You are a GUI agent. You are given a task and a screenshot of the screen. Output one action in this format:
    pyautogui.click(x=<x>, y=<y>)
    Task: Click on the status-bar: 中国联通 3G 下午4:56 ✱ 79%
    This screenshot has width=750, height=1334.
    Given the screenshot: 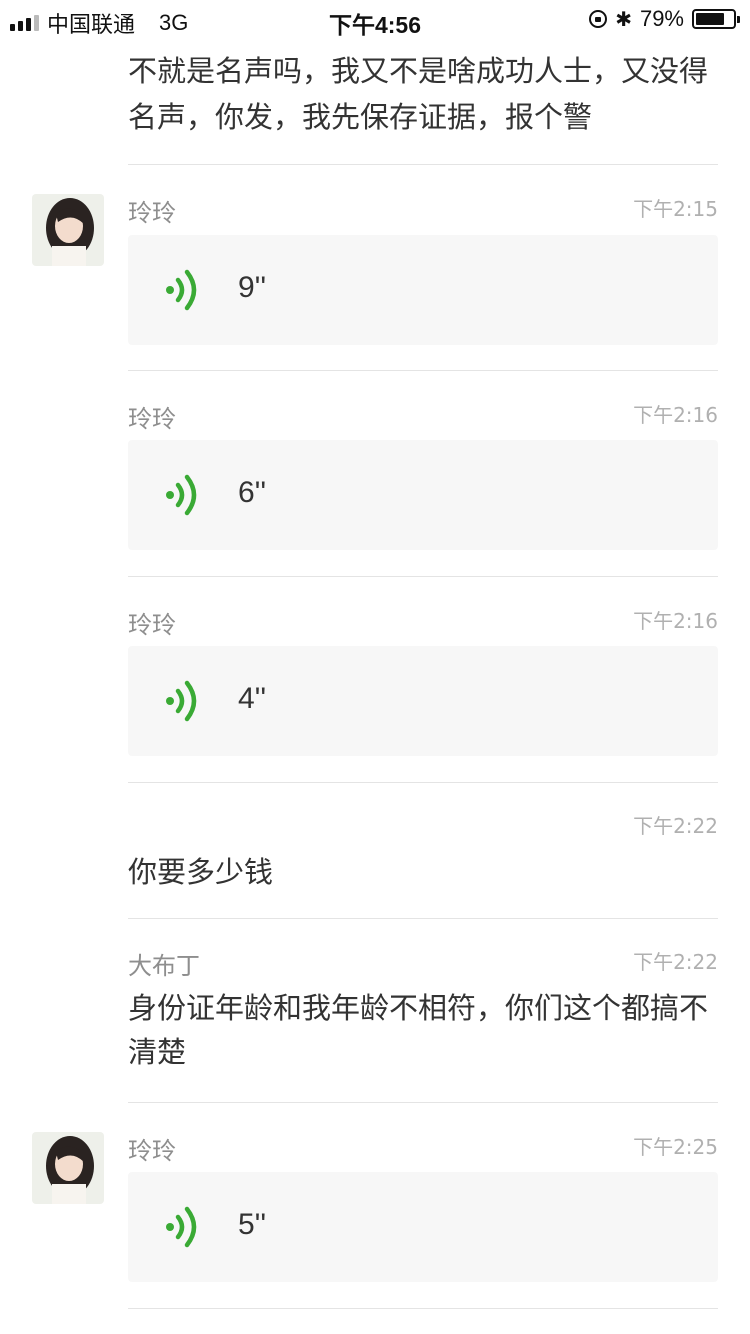 What is the action you would take?
    pyautogui.click(x=375, y=20)
    